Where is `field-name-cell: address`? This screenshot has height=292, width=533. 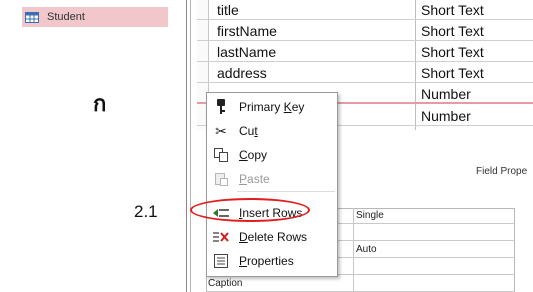
field-name-cell: address is located at coordinates (242, 73).